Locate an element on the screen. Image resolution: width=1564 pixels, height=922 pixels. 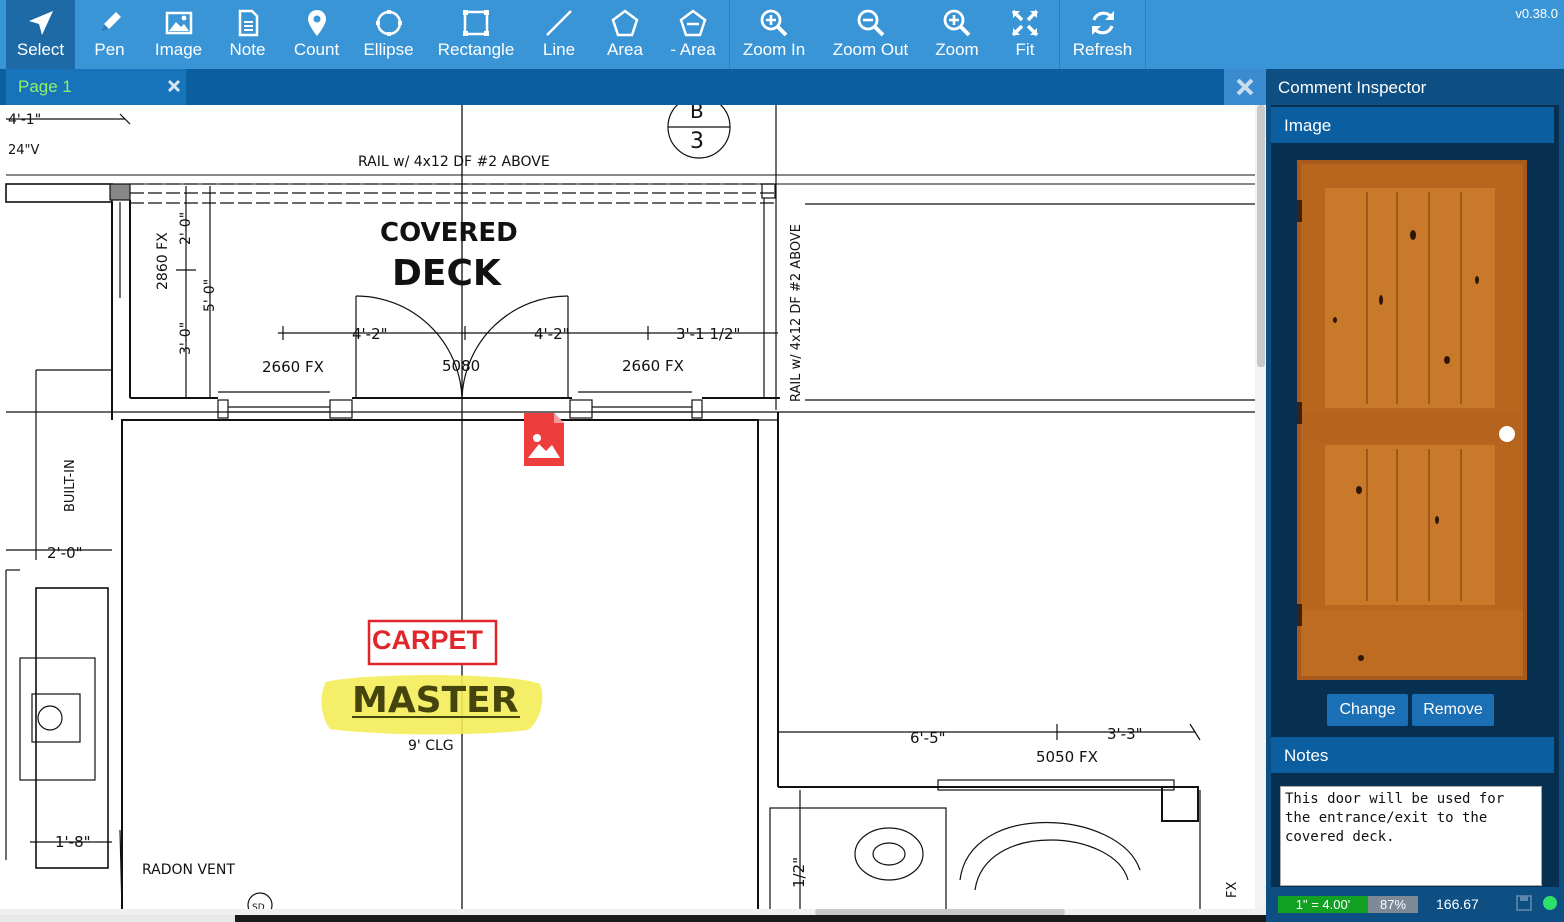
tool-label: Ellipse is located at coordinates (388, 49).